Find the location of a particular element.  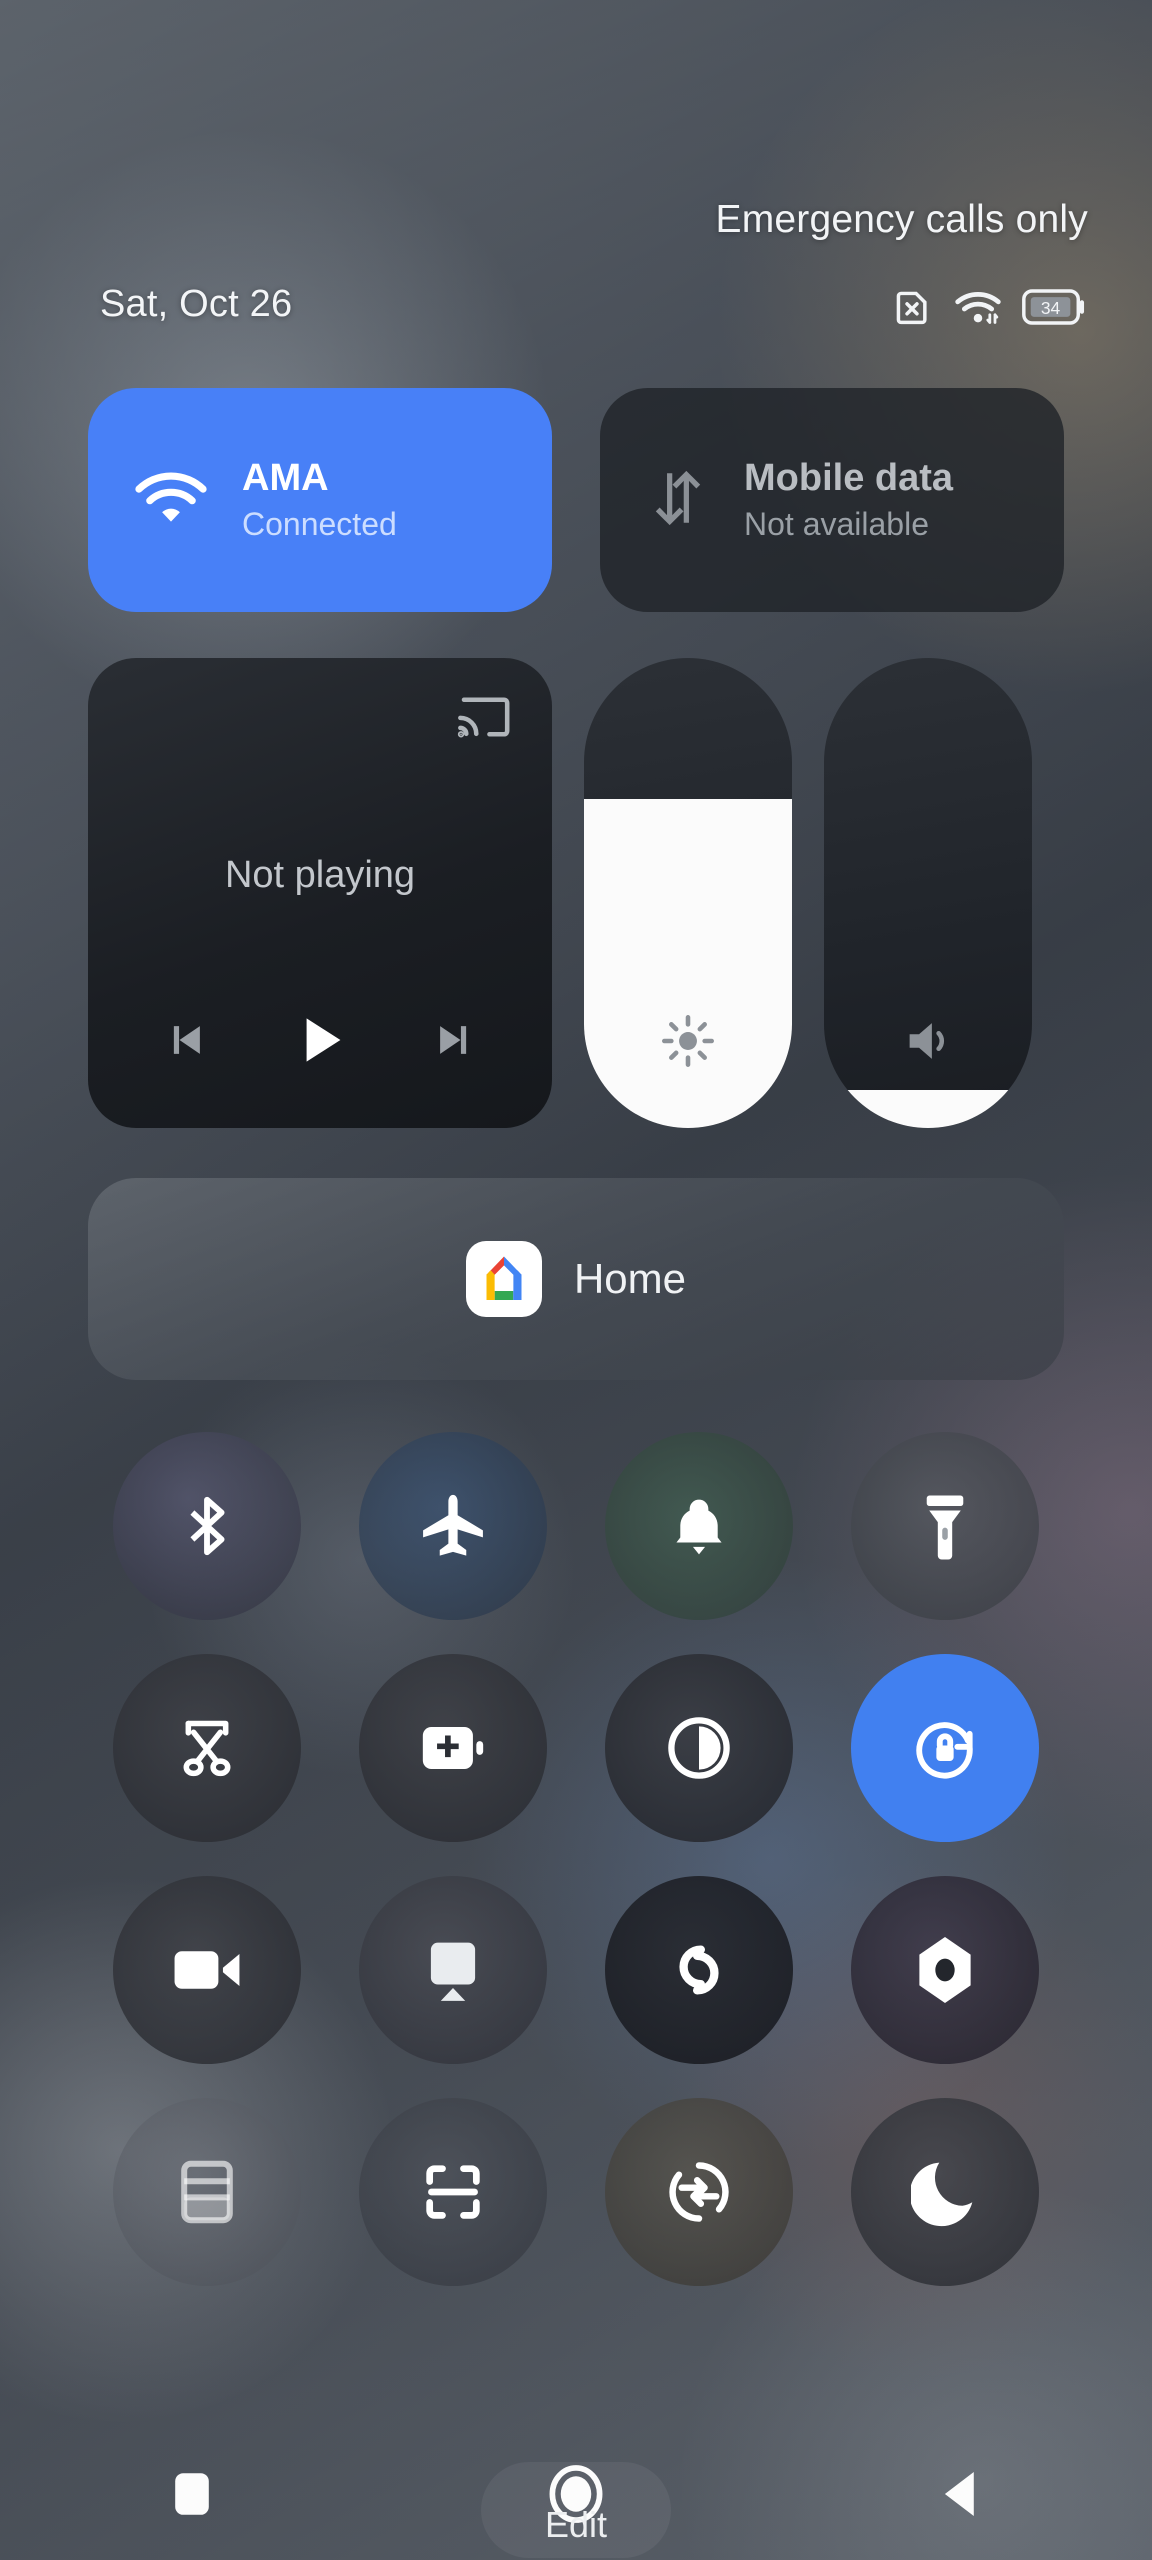

screen-record-icon is located at coordinates (207, 1970).